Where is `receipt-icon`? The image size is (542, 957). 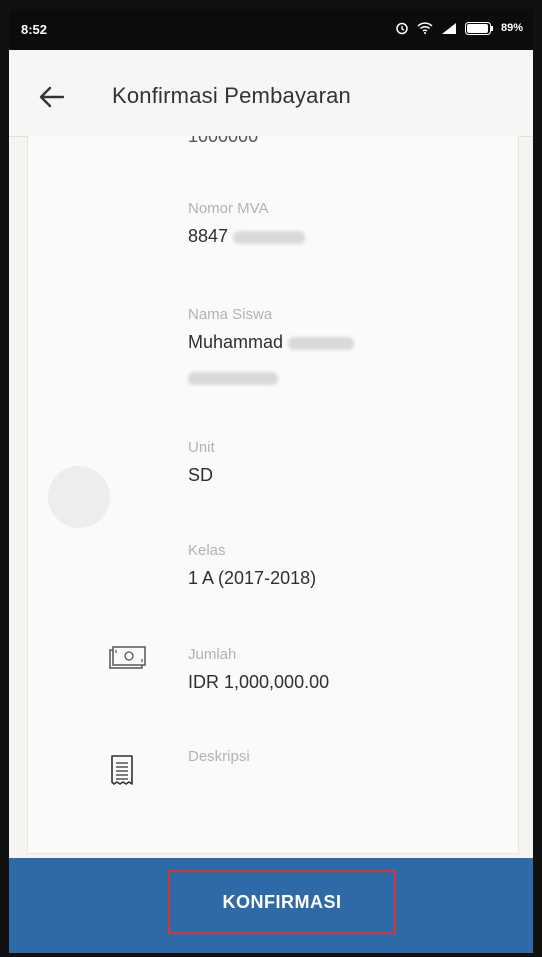
receipt-icon is located at coordinates (122, 773).